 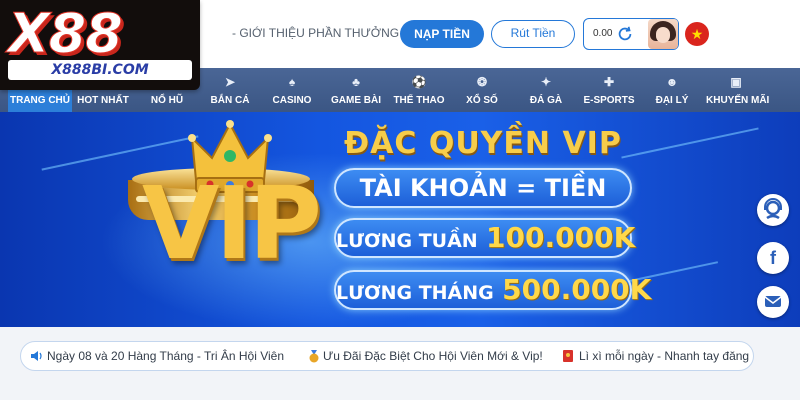 What do you see at coordinates (533, 34) in the screenshot?
I see `withdraw-button: Rút Tiền` at bounding box center [533, 34].